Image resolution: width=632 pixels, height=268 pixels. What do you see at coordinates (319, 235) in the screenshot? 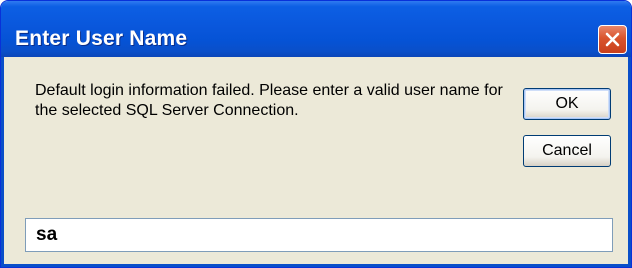
I see `username-input` at bounding box center [319, 235].